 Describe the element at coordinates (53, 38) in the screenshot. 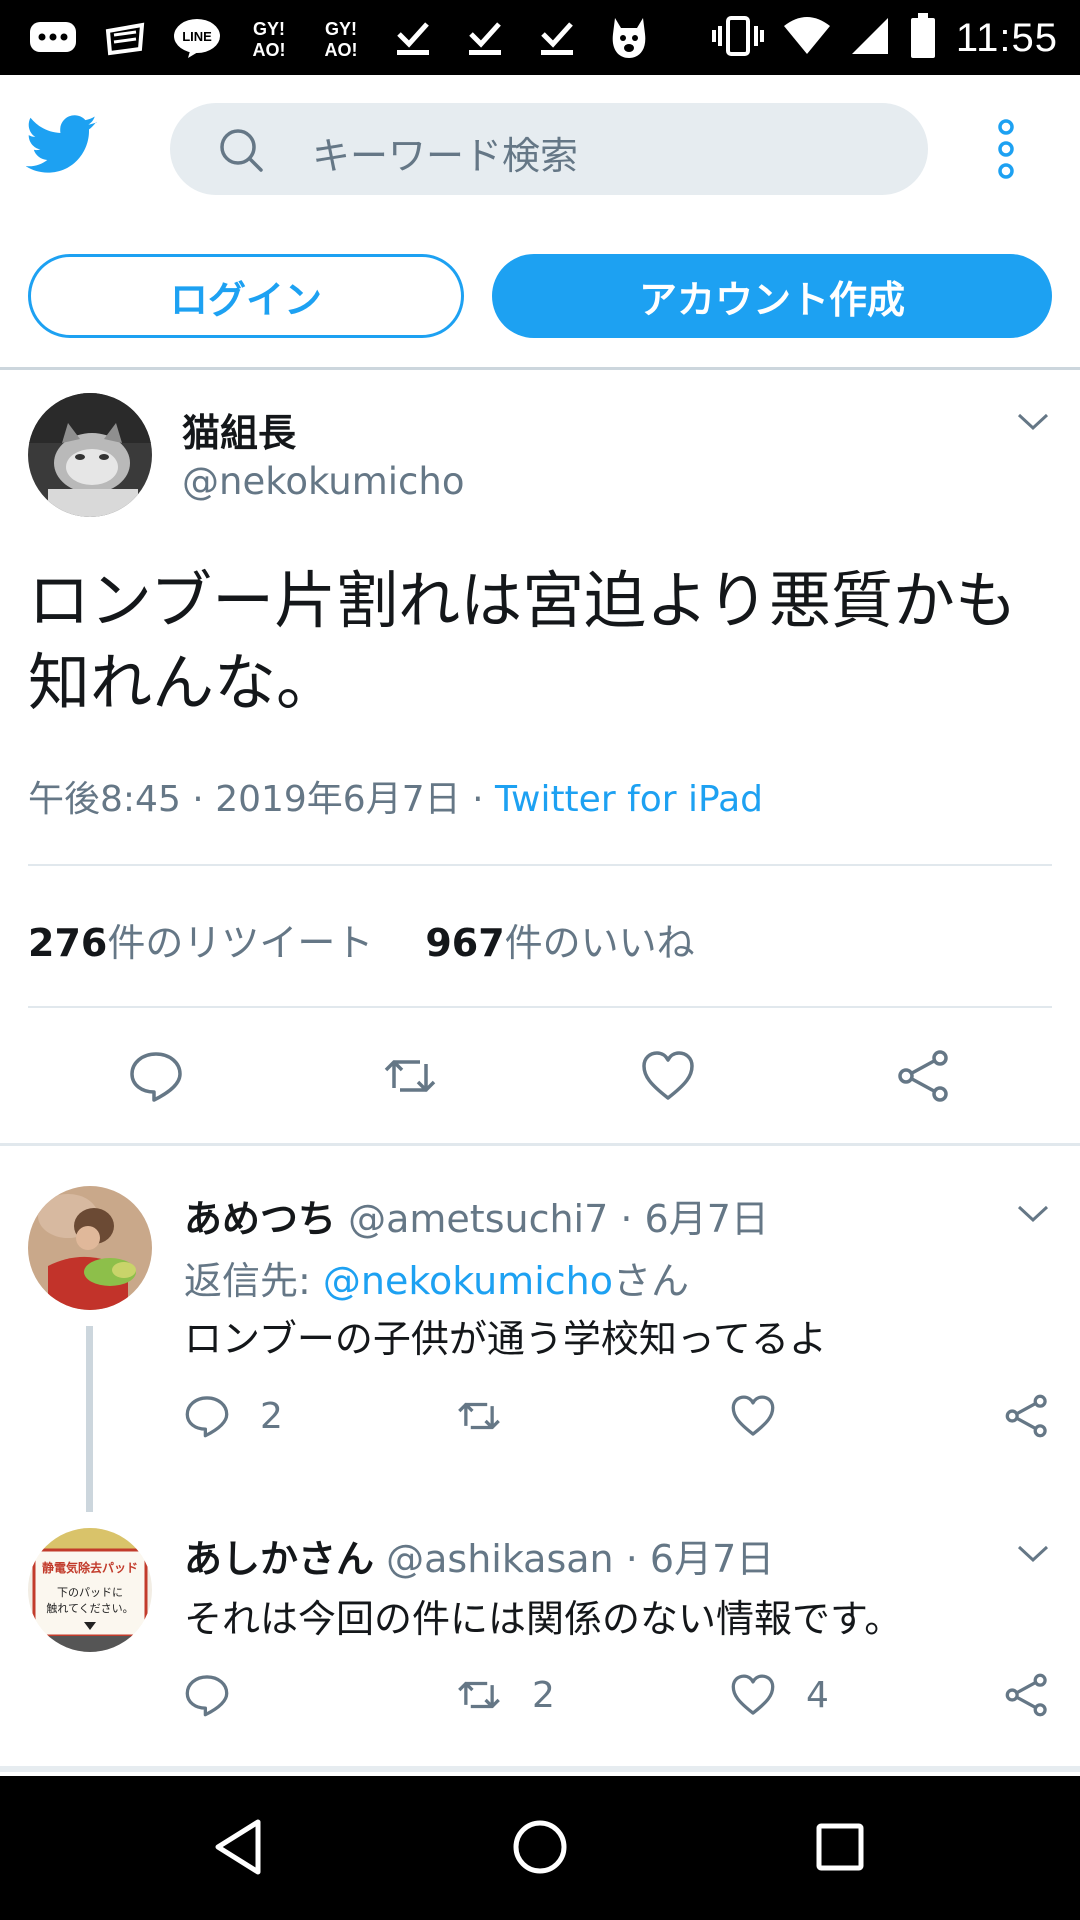

I see `chat-bubble-notification-icon` at that location.